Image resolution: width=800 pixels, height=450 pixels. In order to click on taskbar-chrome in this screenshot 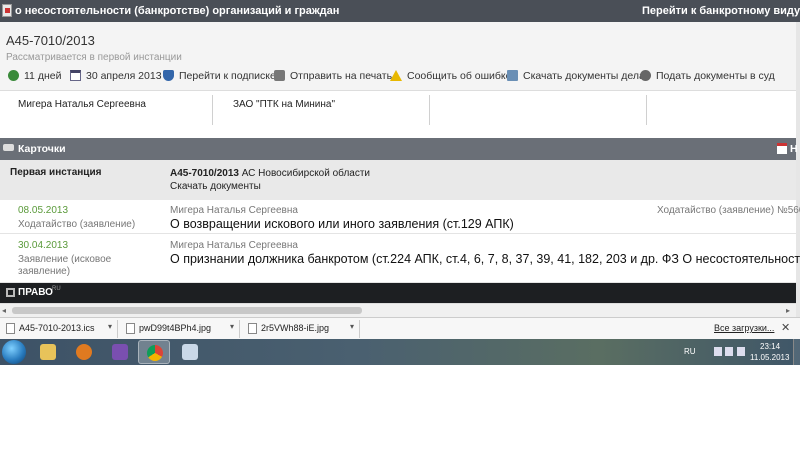, I will do `click(154, 352)`.